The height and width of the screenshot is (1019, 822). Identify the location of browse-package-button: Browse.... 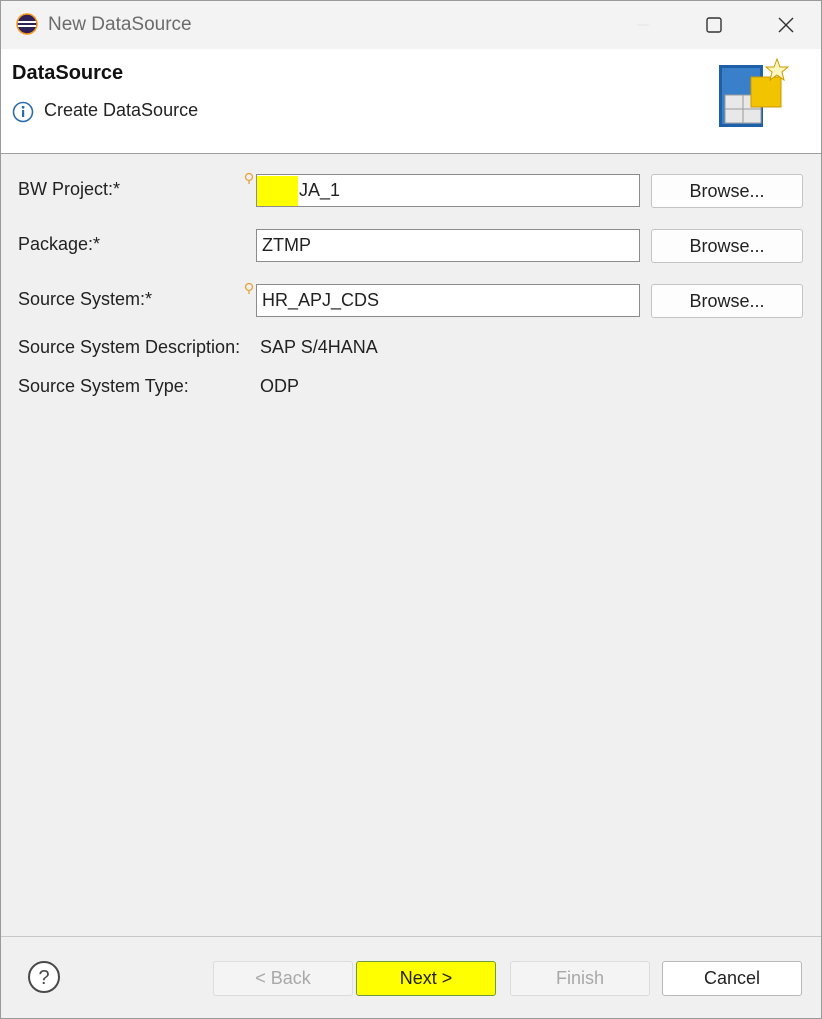
(727, 246).